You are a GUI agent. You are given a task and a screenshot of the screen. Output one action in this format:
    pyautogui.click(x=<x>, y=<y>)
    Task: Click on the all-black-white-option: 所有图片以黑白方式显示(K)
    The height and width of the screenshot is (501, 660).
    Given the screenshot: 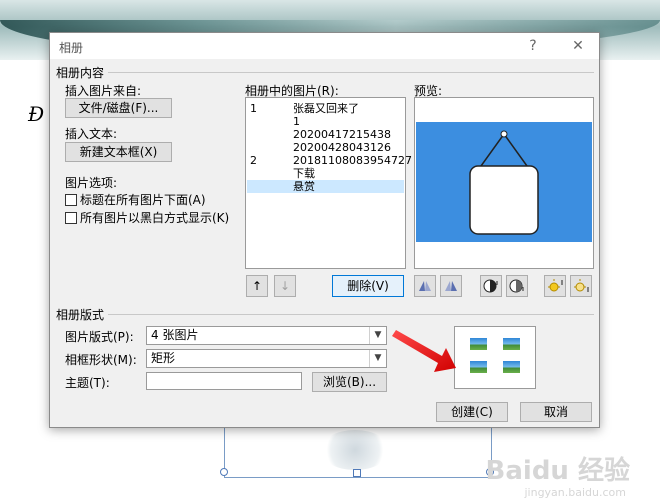 What is the action you would take?
    pyautogui.click(x=147, y=217)
    